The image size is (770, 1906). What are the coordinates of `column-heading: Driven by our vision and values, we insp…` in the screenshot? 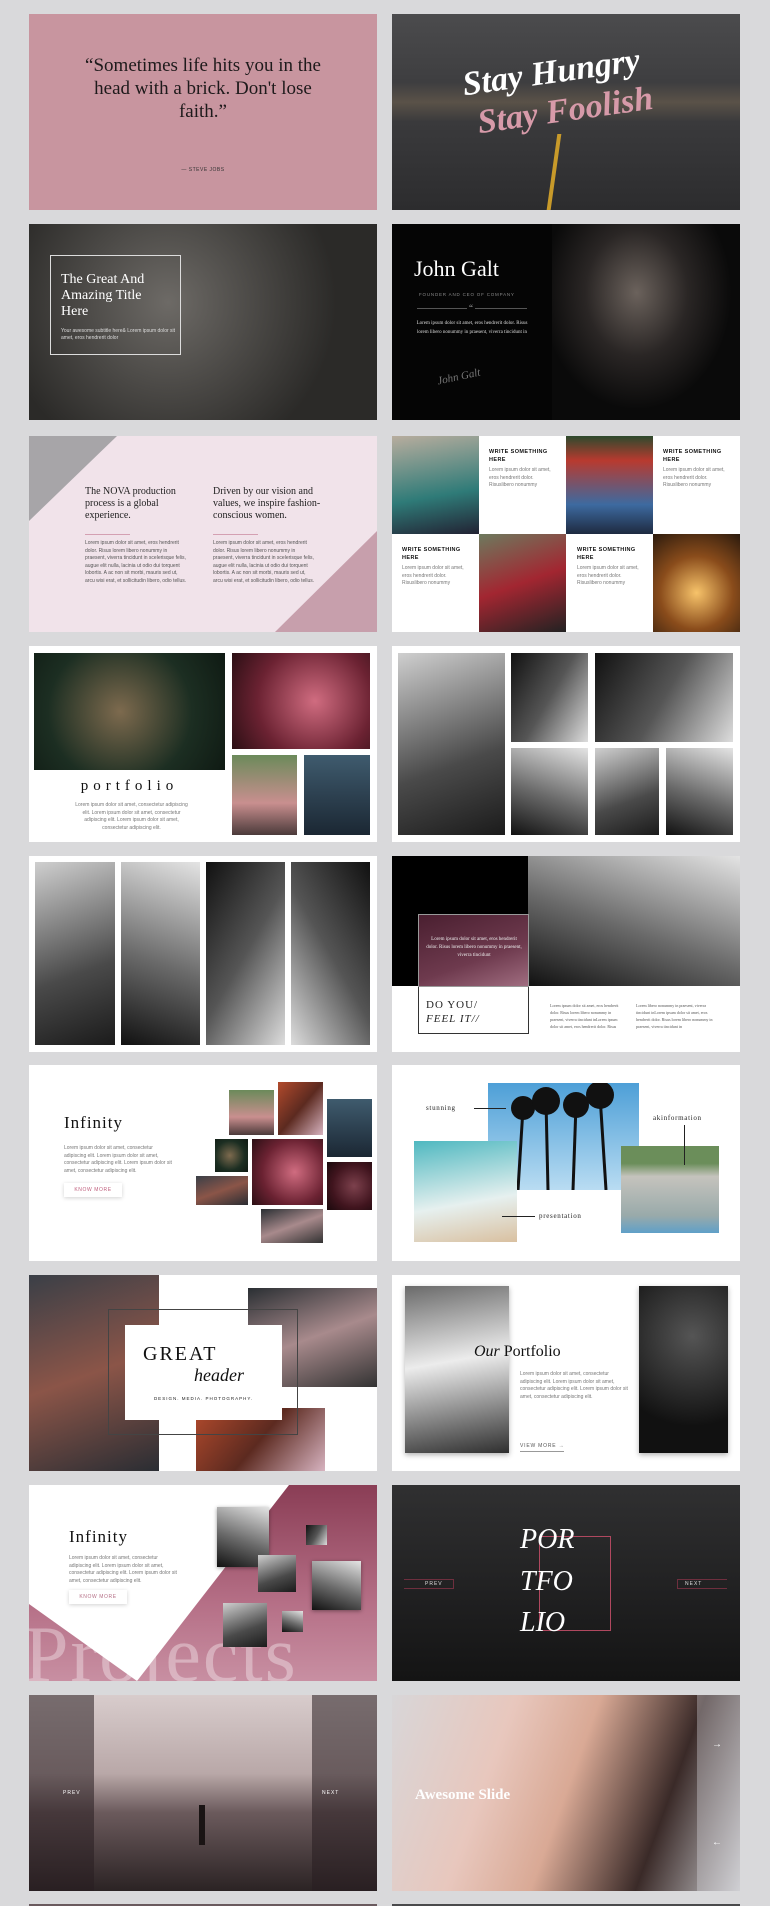 It's located at (267, 503).